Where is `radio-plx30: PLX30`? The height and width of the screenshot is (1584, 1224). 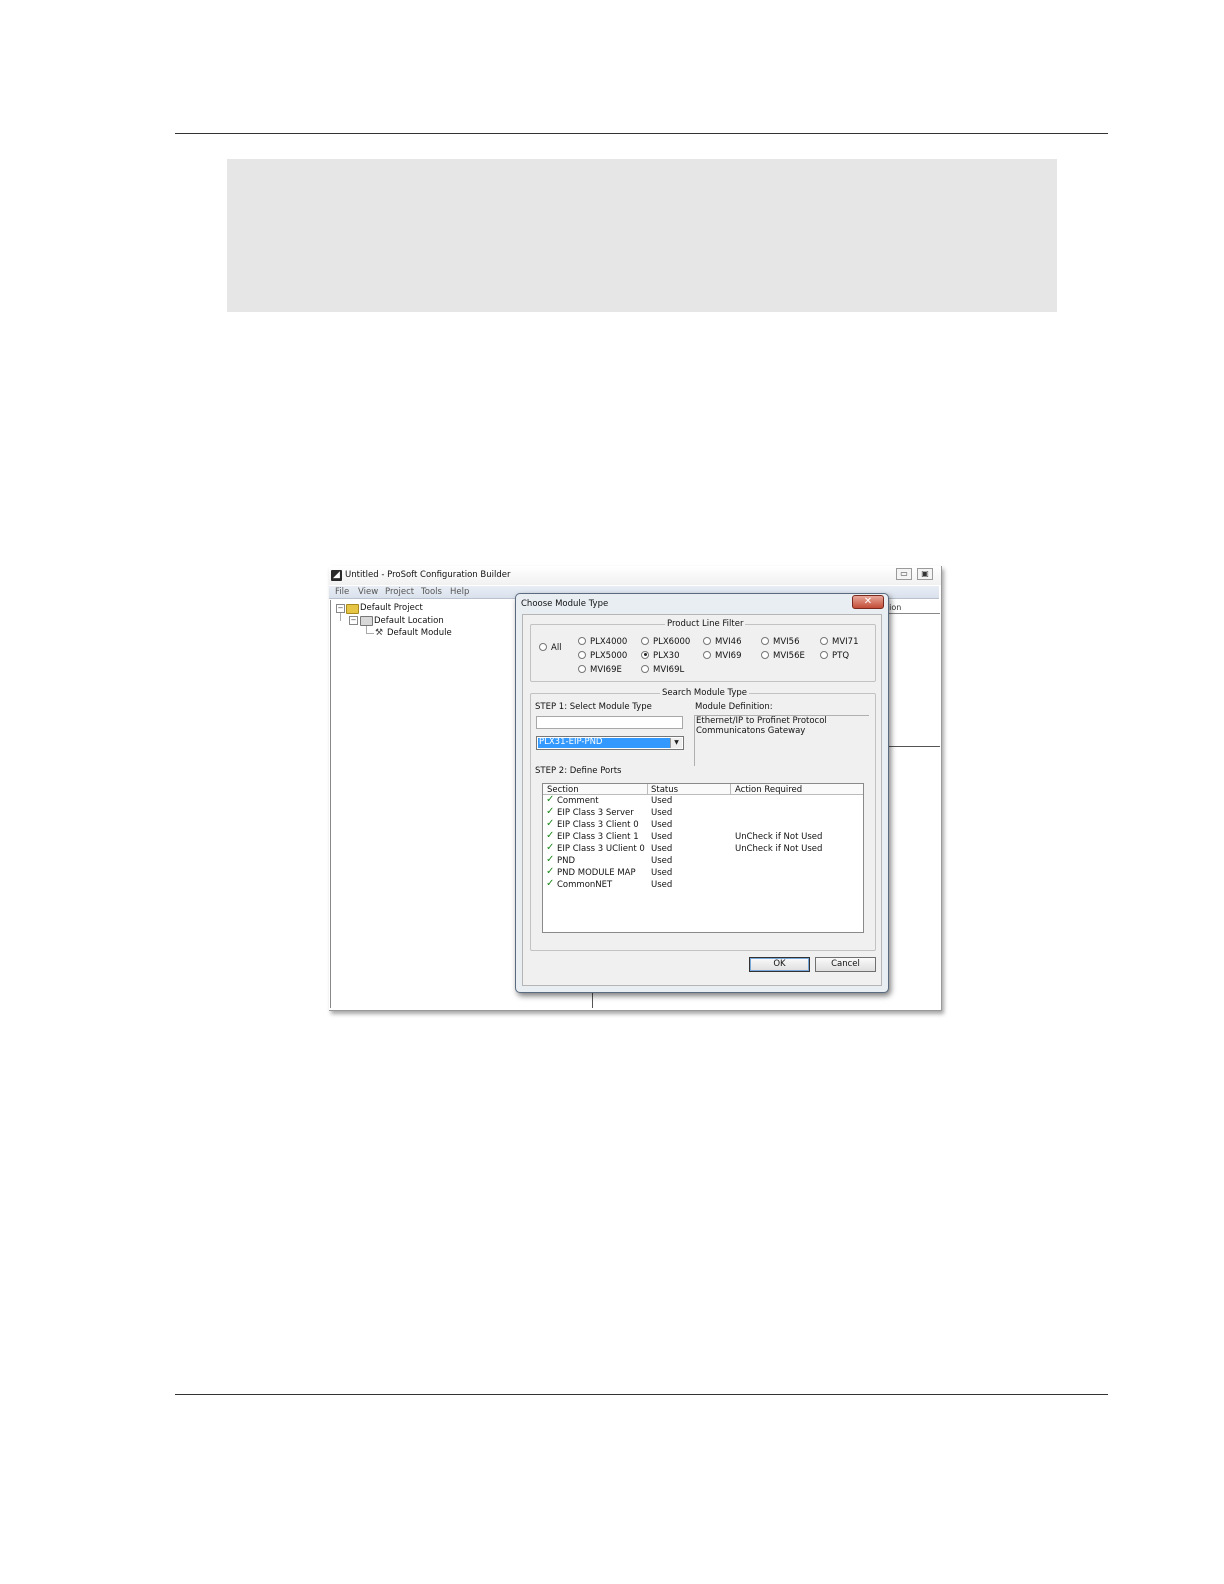 radio-plx30: PLX30 is located at coordinates (660, 655).